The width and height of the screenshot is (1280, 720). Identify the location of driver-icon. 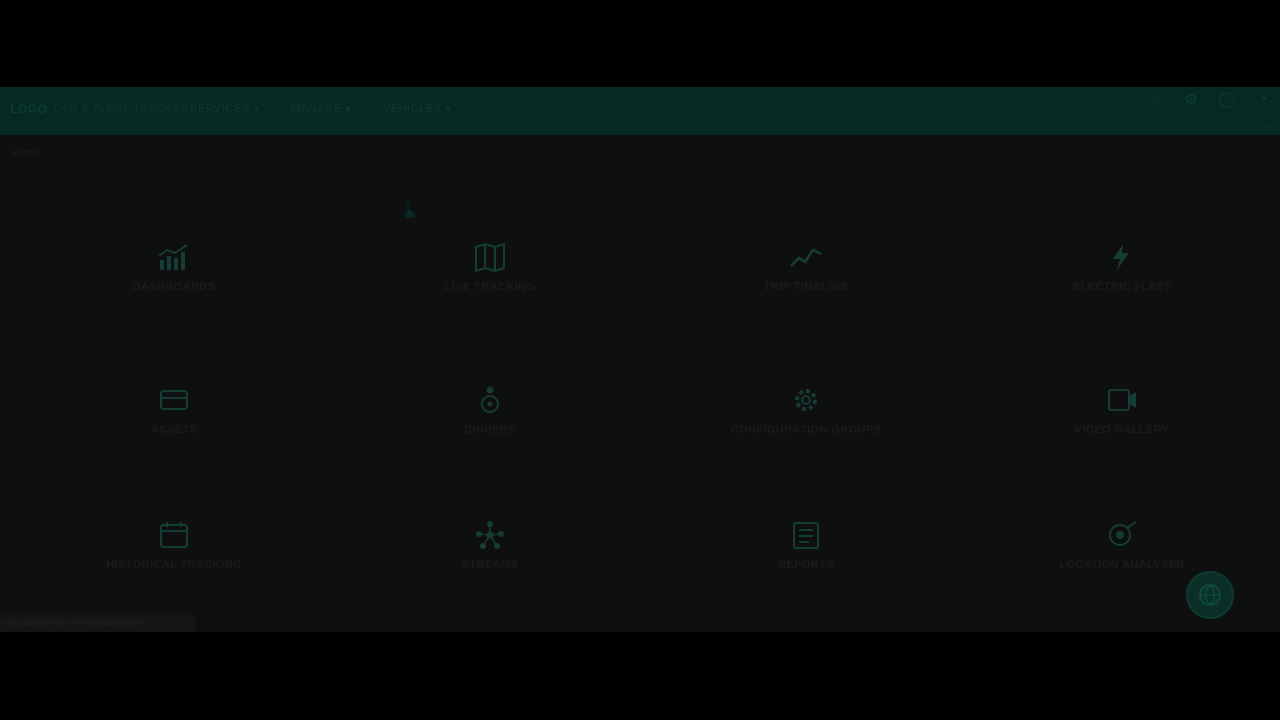
(490, 399).